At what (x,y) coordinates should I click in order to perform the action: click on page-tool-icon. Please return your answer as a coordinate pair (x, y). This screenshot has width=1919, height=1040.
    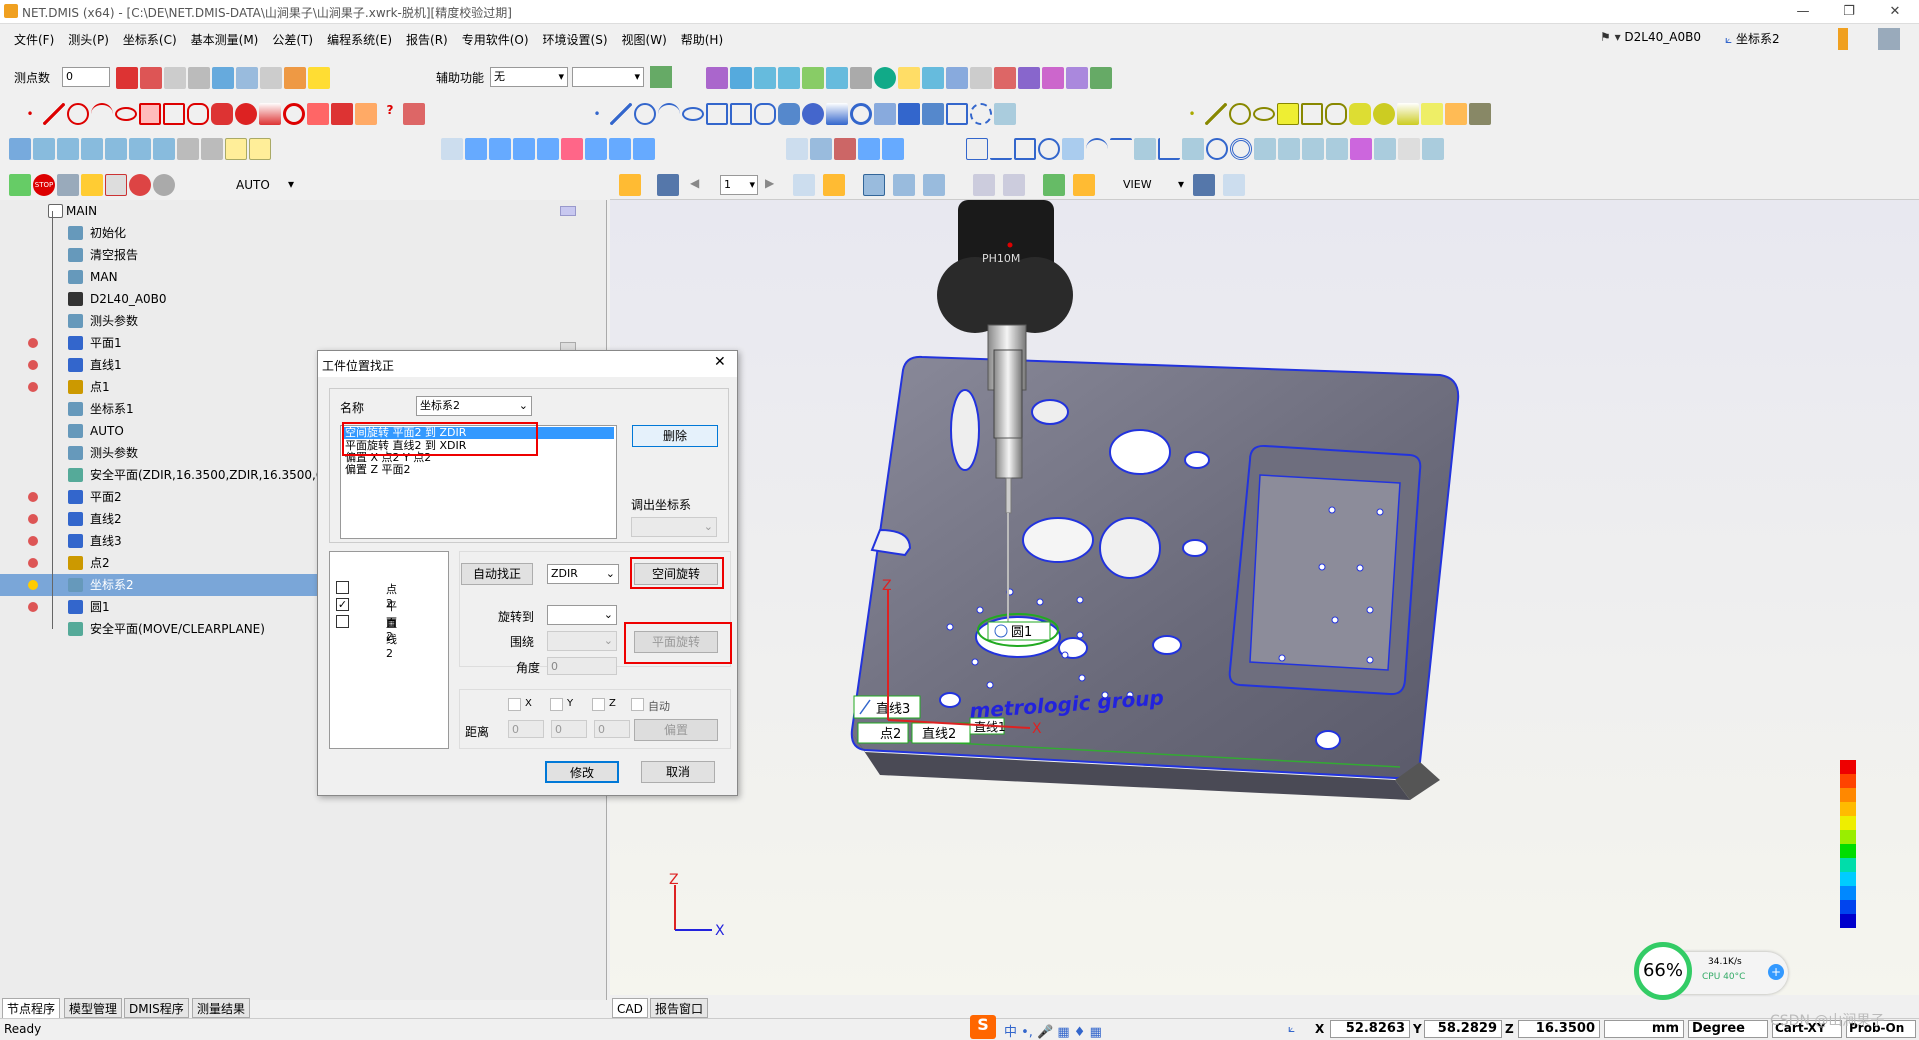
    Looking at the image, I should click on (834, 185).